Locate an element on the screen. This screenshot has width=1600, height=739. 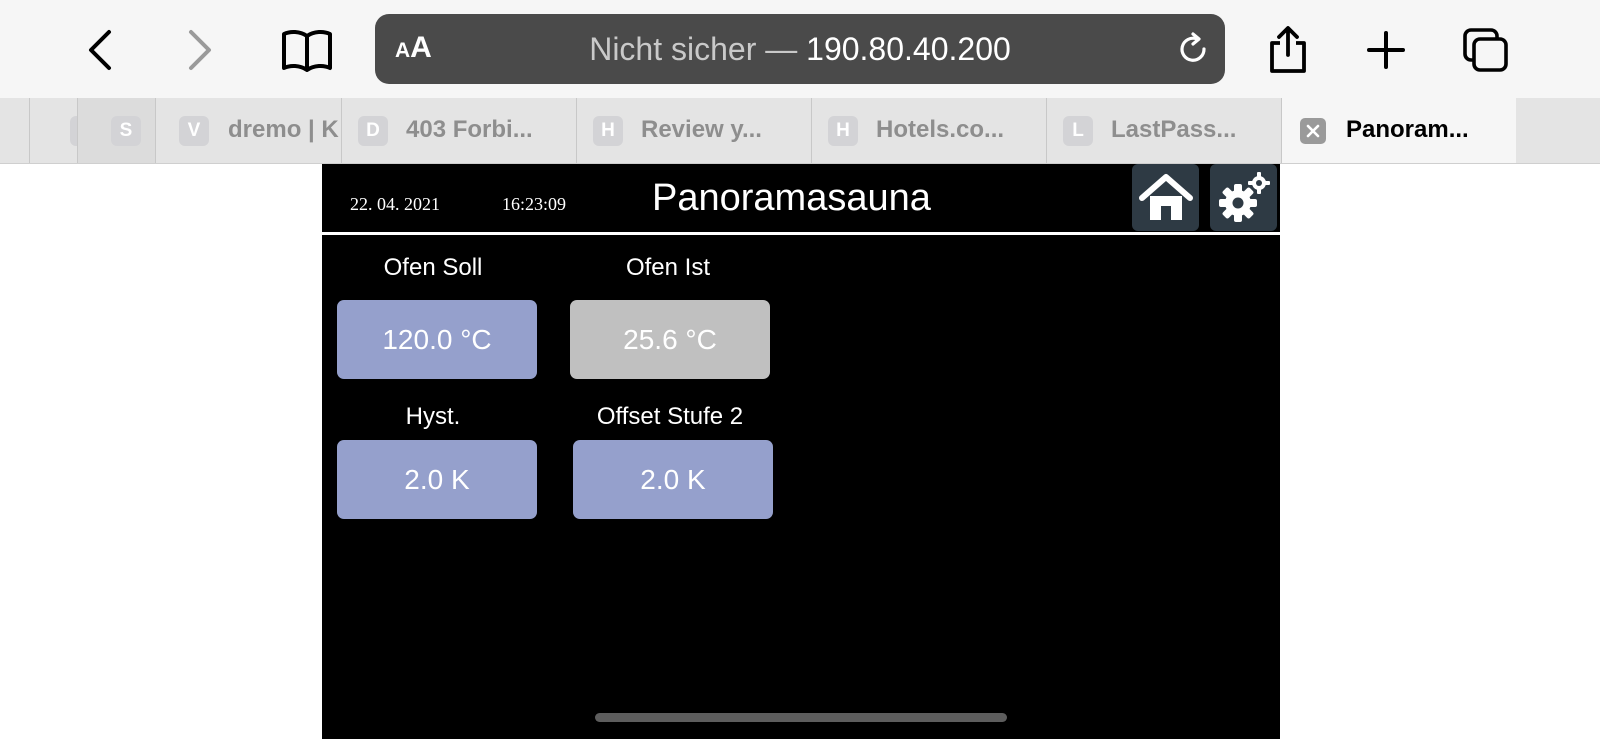
hyst-value: 2.0 K is located at coordinates (437, 479).